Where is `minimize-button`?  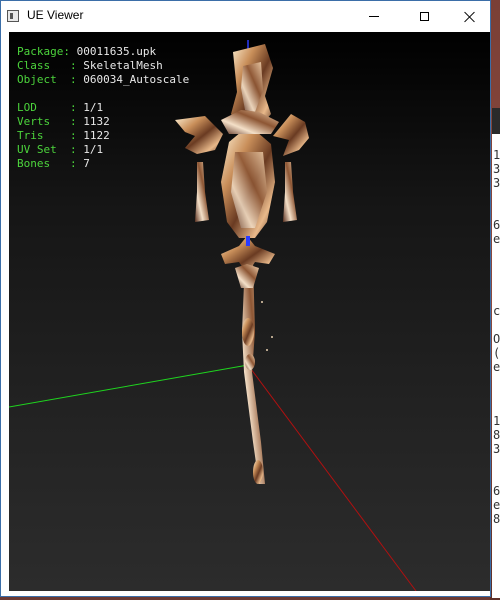
minimize-button is located at coordinates (374, 16).